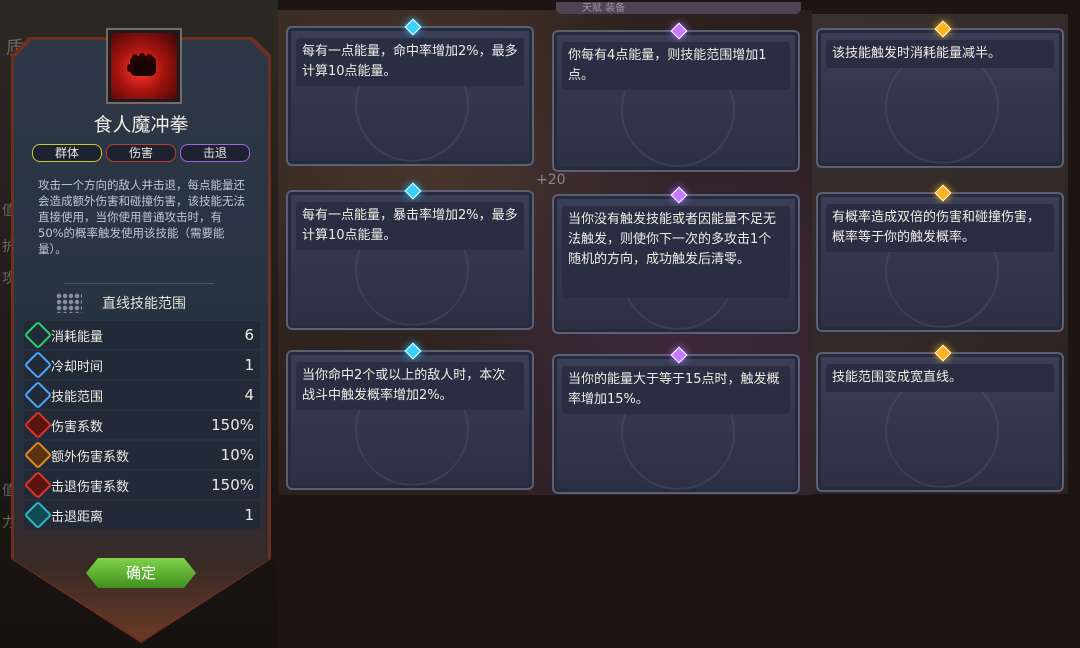  What do you see at coordinates (38, 485) in the screenshot?
I see `knockback-damage-icon` at bounding box center [38, 485].